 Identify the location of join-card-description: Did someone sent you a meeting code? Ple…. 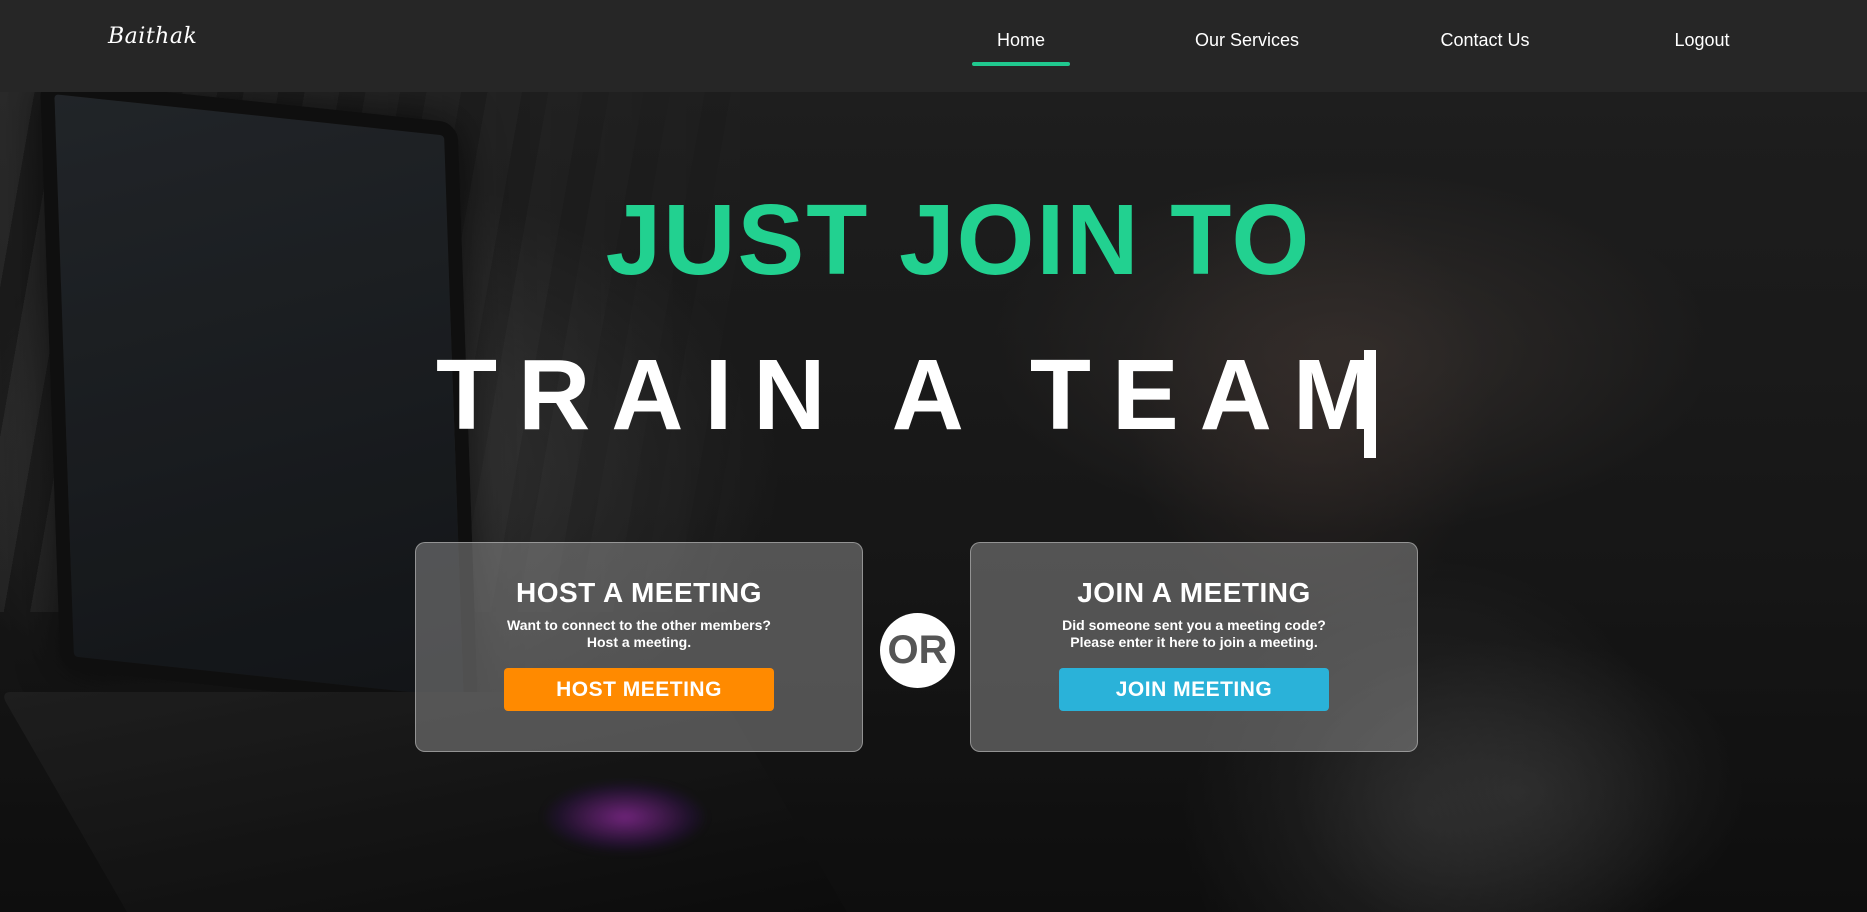
(1194, 634).